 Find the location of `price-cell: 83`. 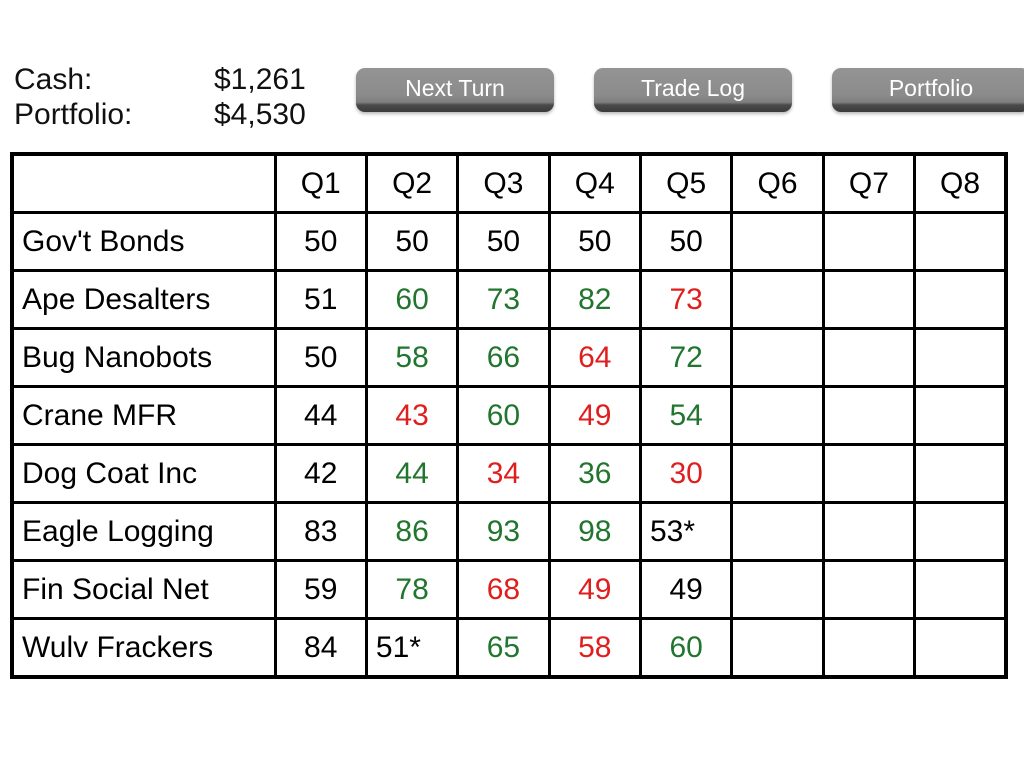

price-cell: 83 is located at coordinates (320, 531).